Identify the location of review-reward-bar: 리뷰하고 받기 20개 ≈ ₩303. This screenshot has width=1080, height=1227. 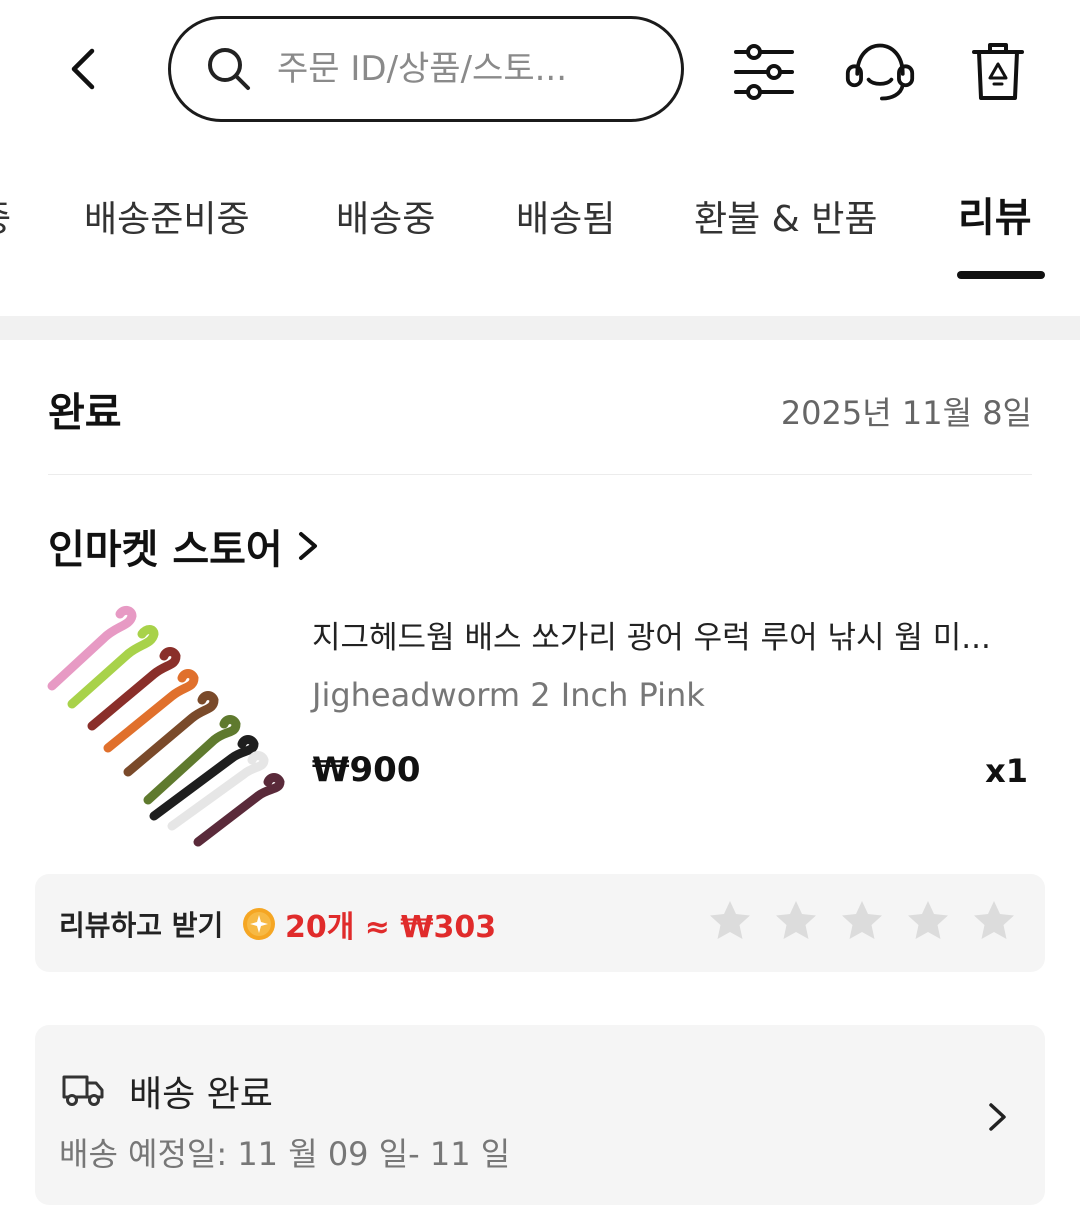
(540, 923).